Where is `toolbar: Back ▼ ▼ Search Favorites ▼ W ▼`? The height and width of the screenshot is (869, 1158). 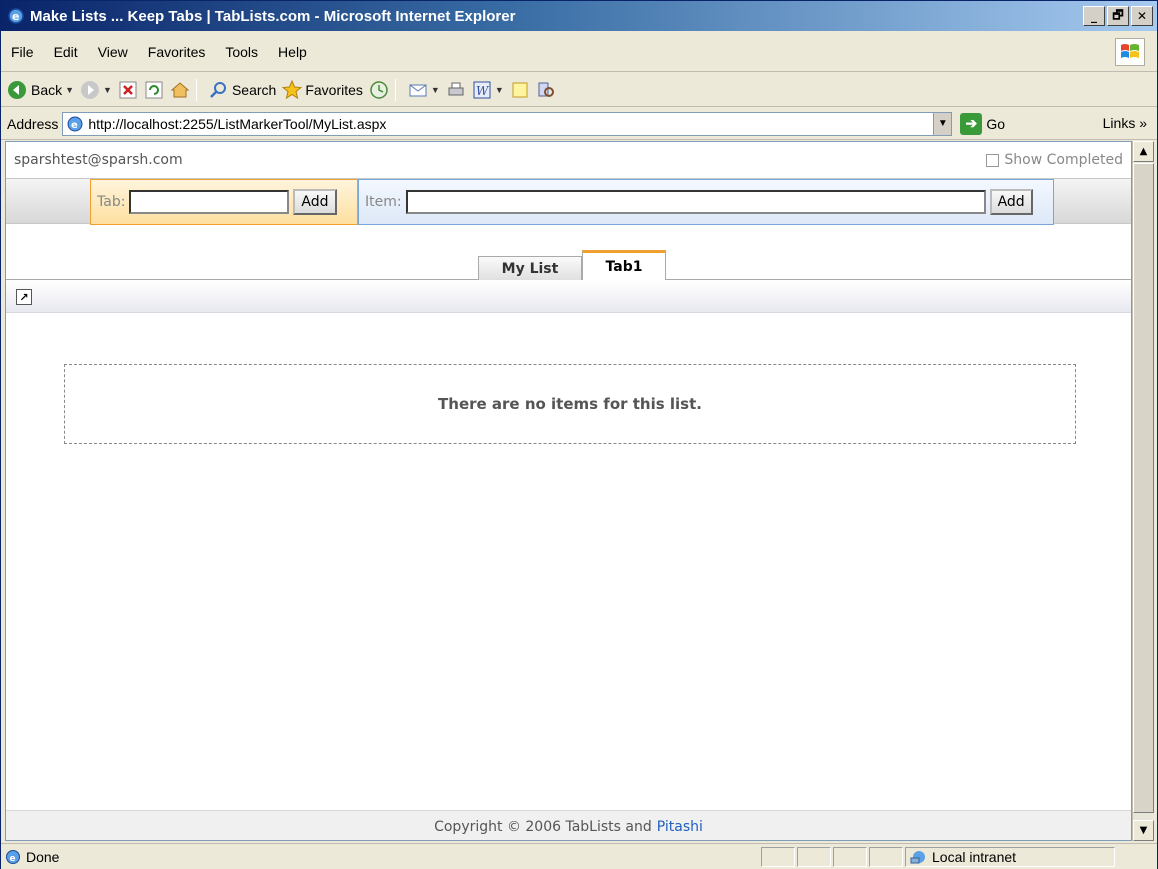
toolbar: Back ▼ ▼ Search Favorites ▼ W ▼ is located at coordinates (579, 90).